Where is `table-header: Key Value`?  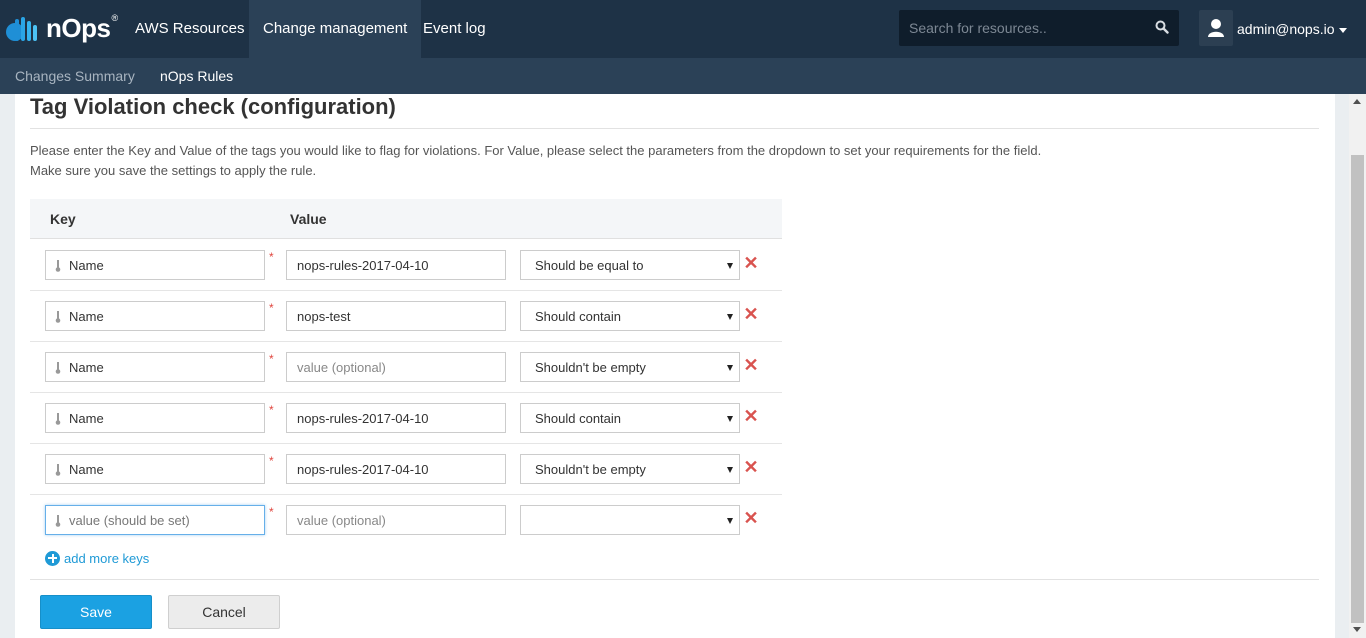
table-header: Key Value is located at coordinates (406, 219).